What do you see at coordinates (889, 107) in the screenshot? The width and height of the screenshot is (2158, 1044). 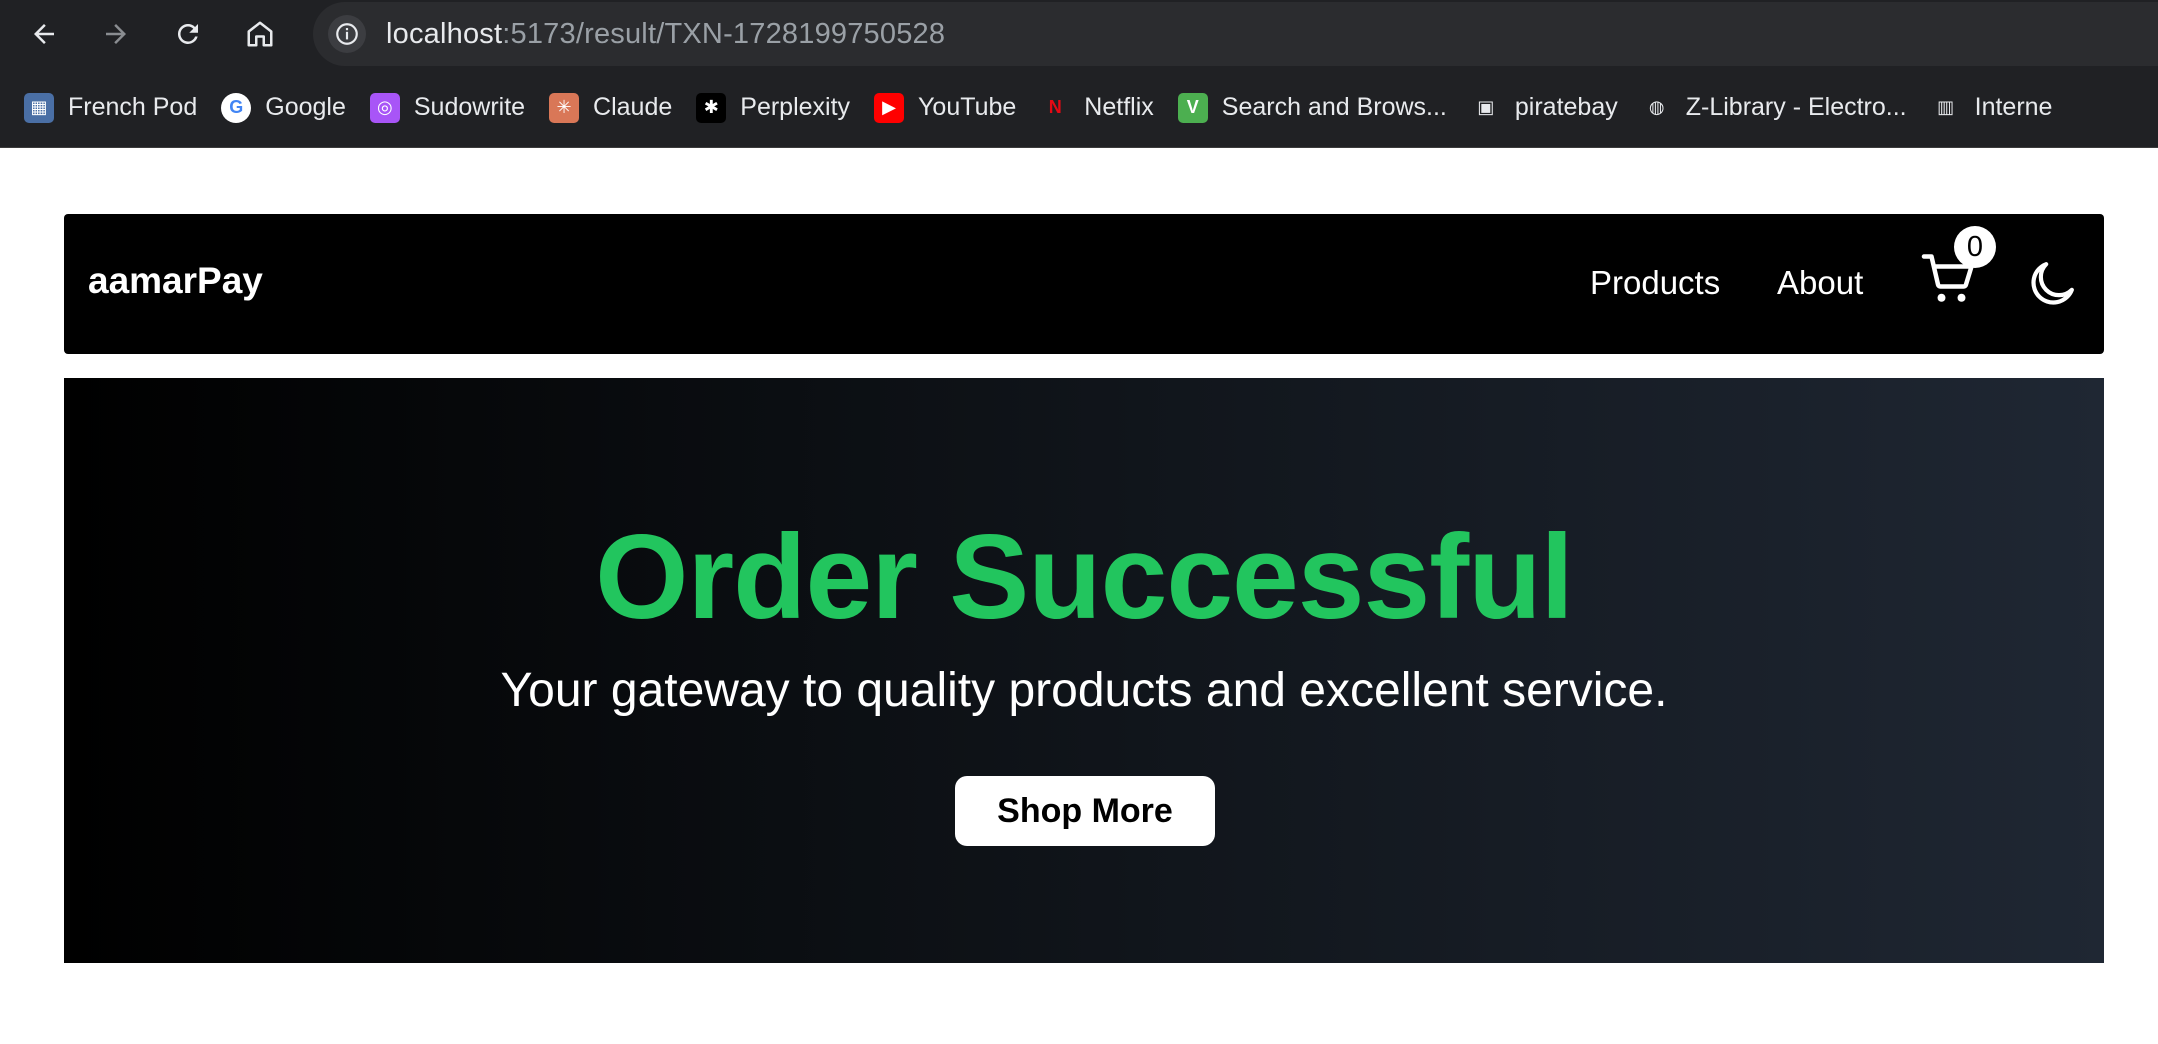 I see `youtube-icon: ▶` at bounding box center [889, 107].